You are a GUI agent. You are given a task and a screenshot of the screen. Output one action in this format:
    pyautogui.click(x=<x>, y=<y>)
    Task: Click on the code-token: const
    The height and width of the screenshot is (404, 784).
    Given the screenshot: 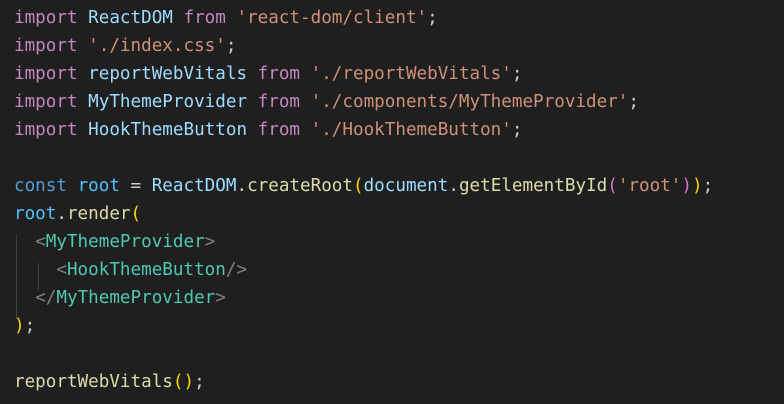 What is the action you would take?
    pyautogui.click(x=40, y=186)
    